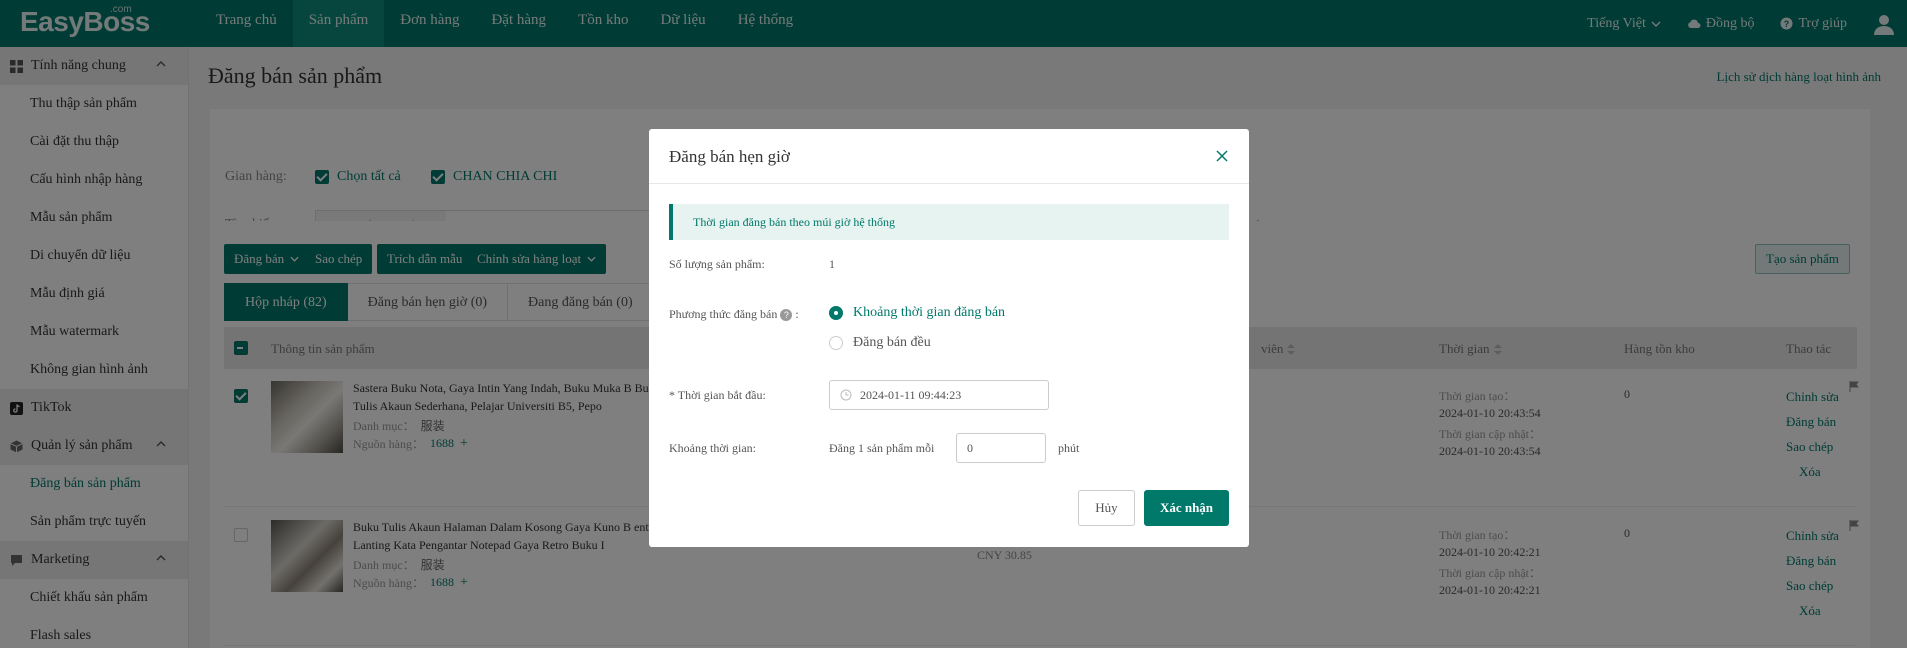 The width and height of the screenshot is (1907, 648). What do you see at coordinates (717, 264) in the screenshot?
I see `quantity-label: Số lượng sản phẩm:` at bounding box center [717, 264].